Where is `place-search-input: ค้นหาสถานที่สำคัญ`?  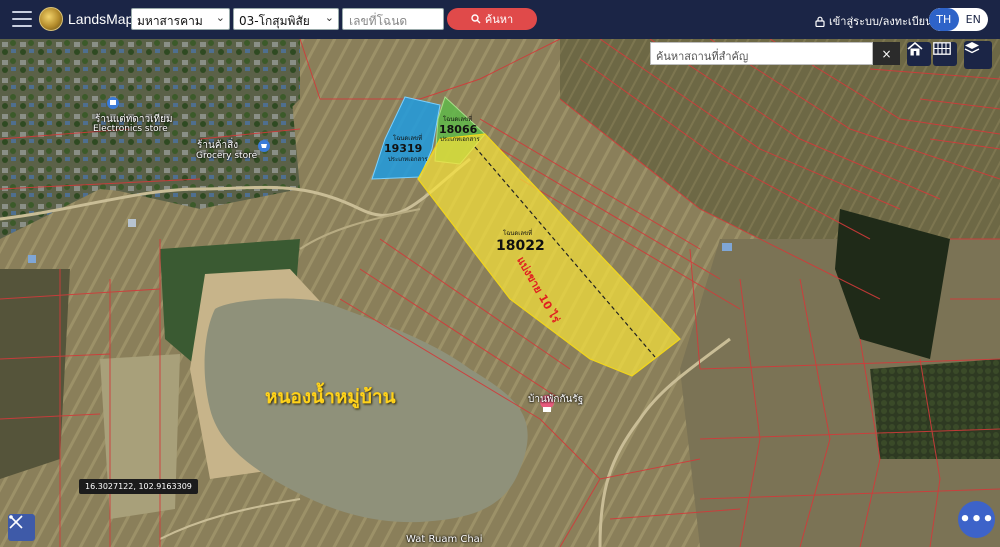 place-search-input: ค้นหาสถานที่สำคัญ is located at coordinates (761, 53).